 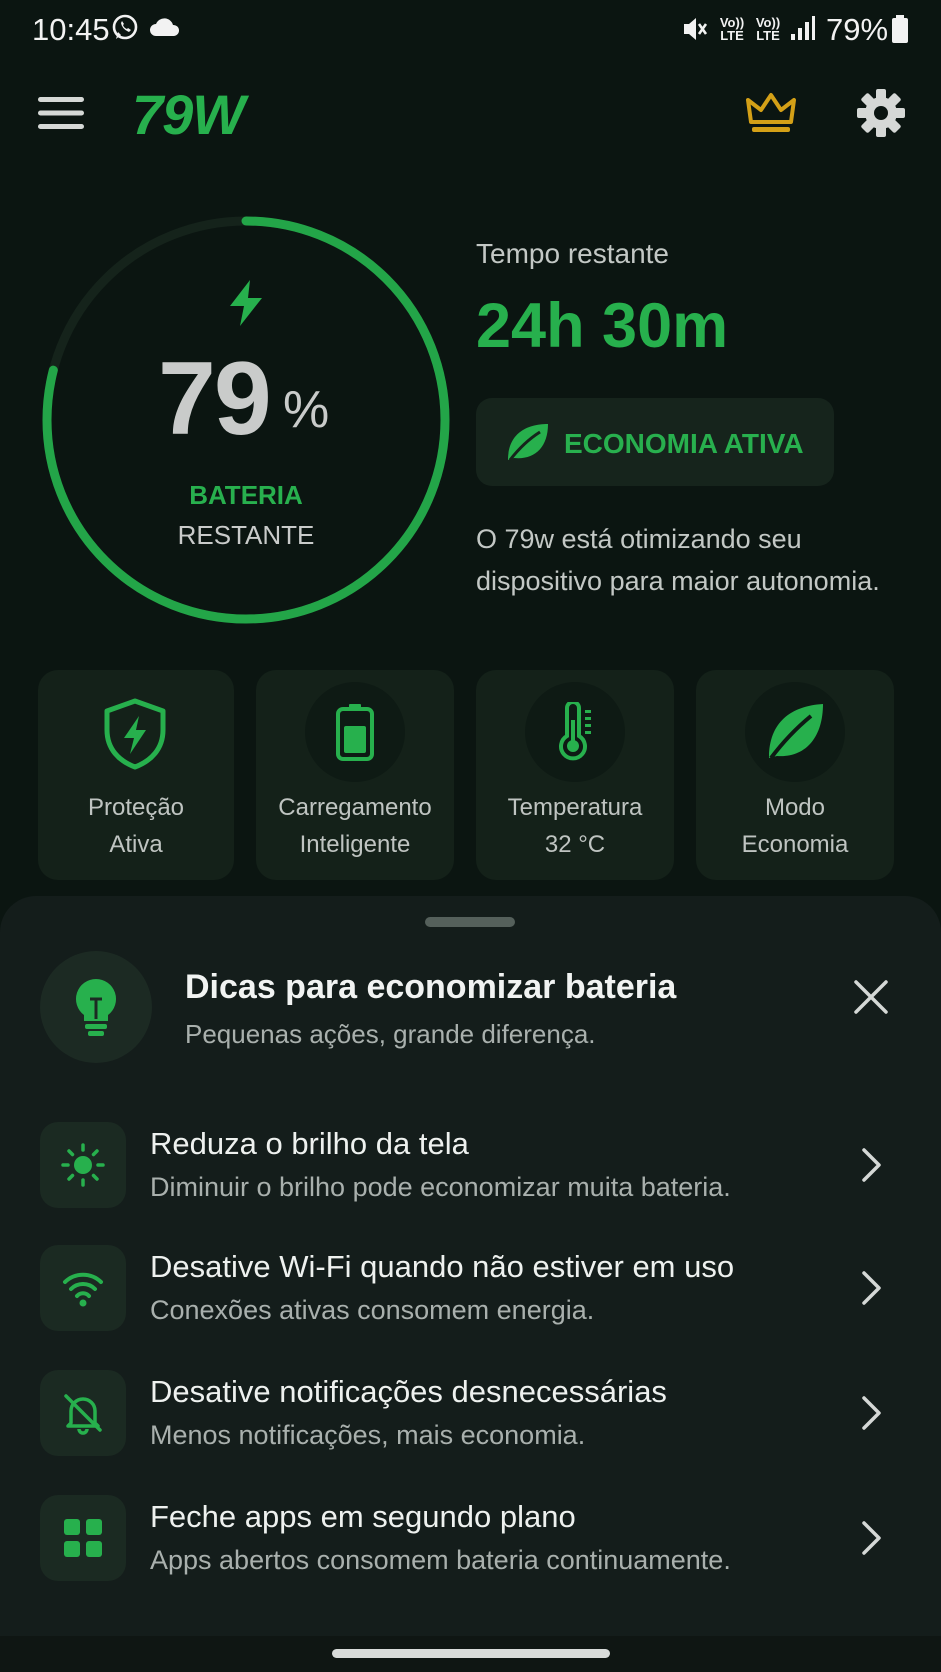 What do you see at coordinates (355, 844) in the screenshot?
I see `feature-label-line2: Inteligente` at bounding box center [355, 844].